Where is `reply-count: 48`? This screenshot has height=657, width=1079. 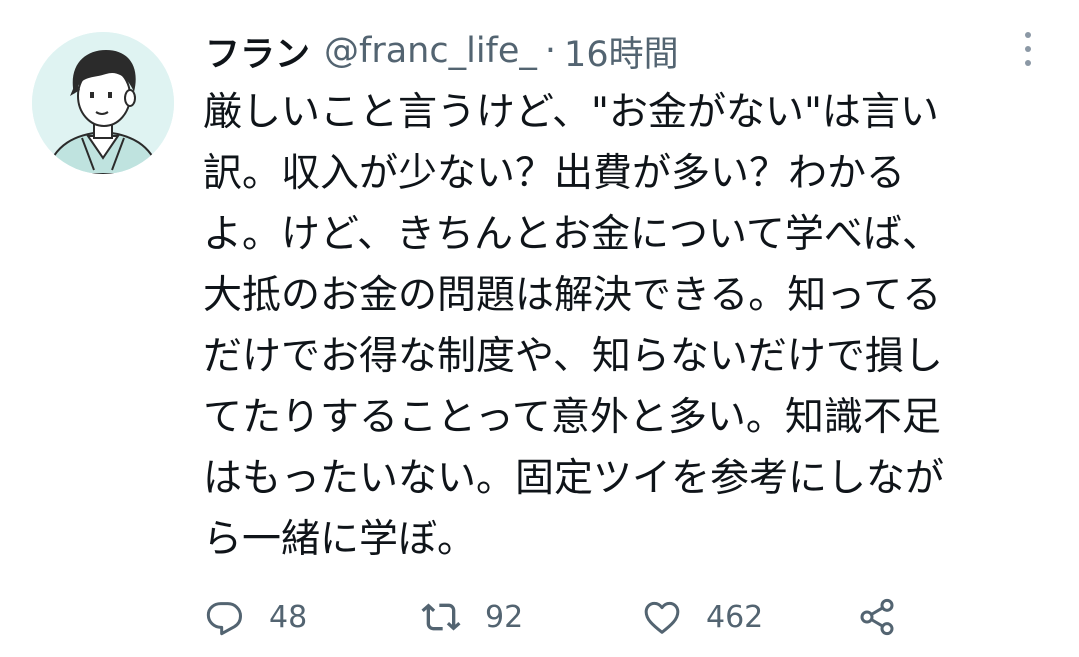 reply-count: 48 is located at coordinates (288, 617).